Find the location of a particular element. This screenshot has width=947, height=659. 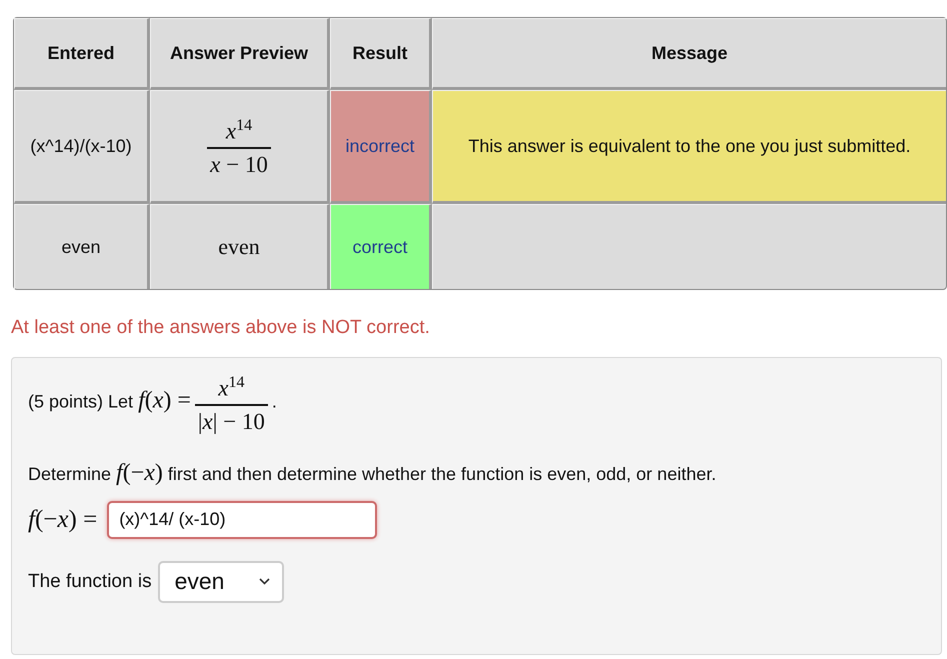

function-type-dropdown: even is located at coordinates (221, 581).